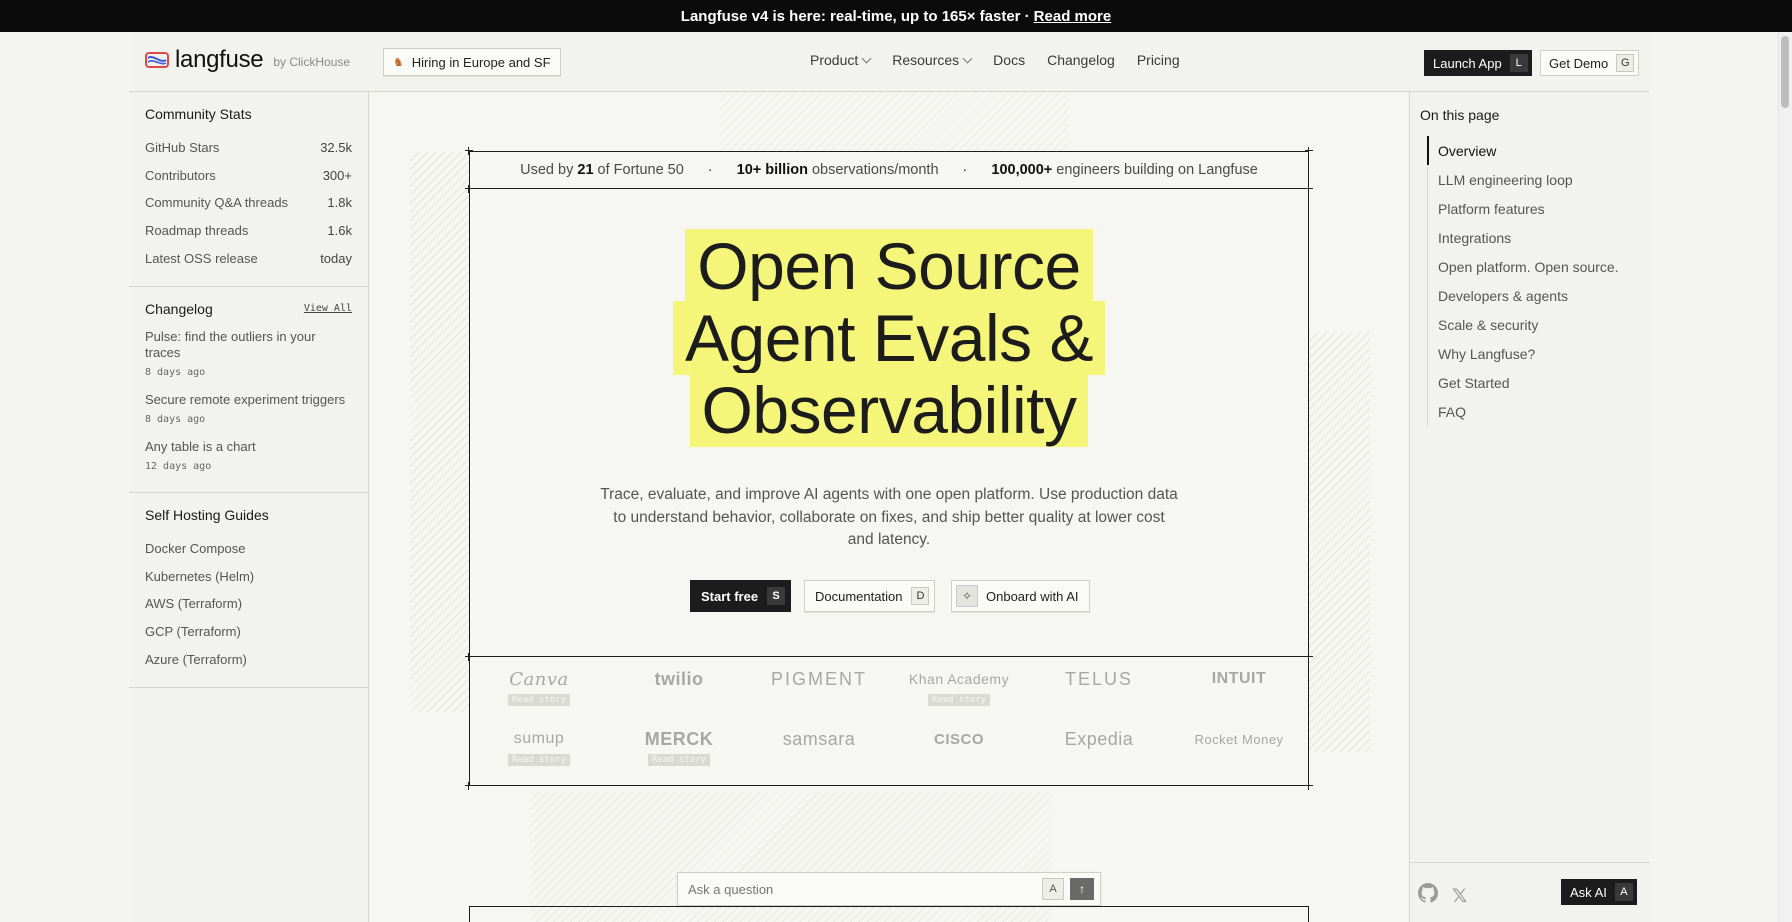 The width and height of the screenshot is (1792, 922). Describe the element at coordinates (248, 148) in the screenshot. I see `stat-github-stars: GitHub Stars 32.5k` at that location.